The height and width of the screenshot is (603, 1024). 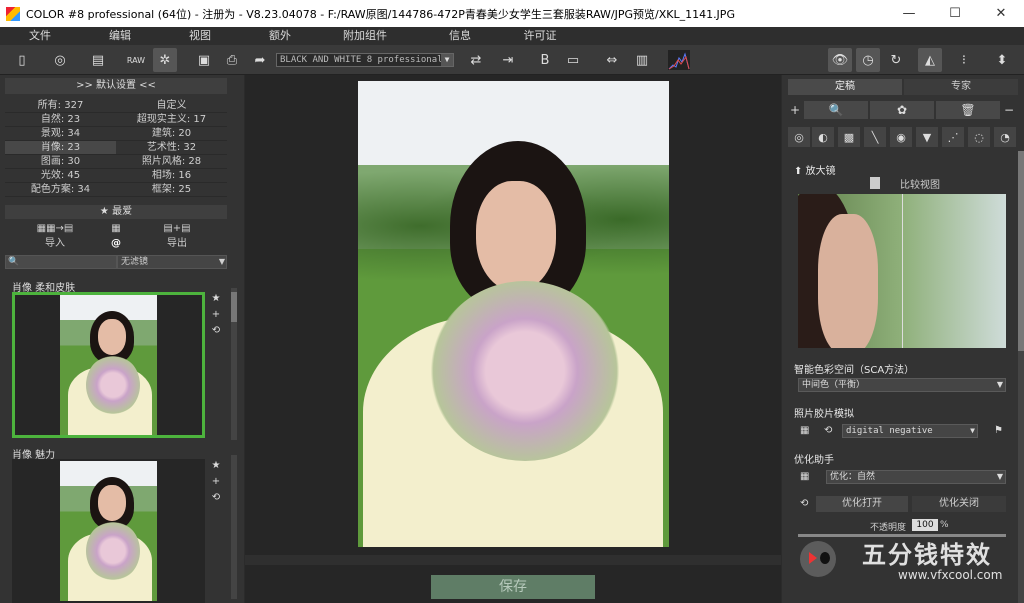 What do you see at coordinates (476, 60) in the screenshot?
I see `transfer-icon: ⇄` at bounding box center [476, 60].